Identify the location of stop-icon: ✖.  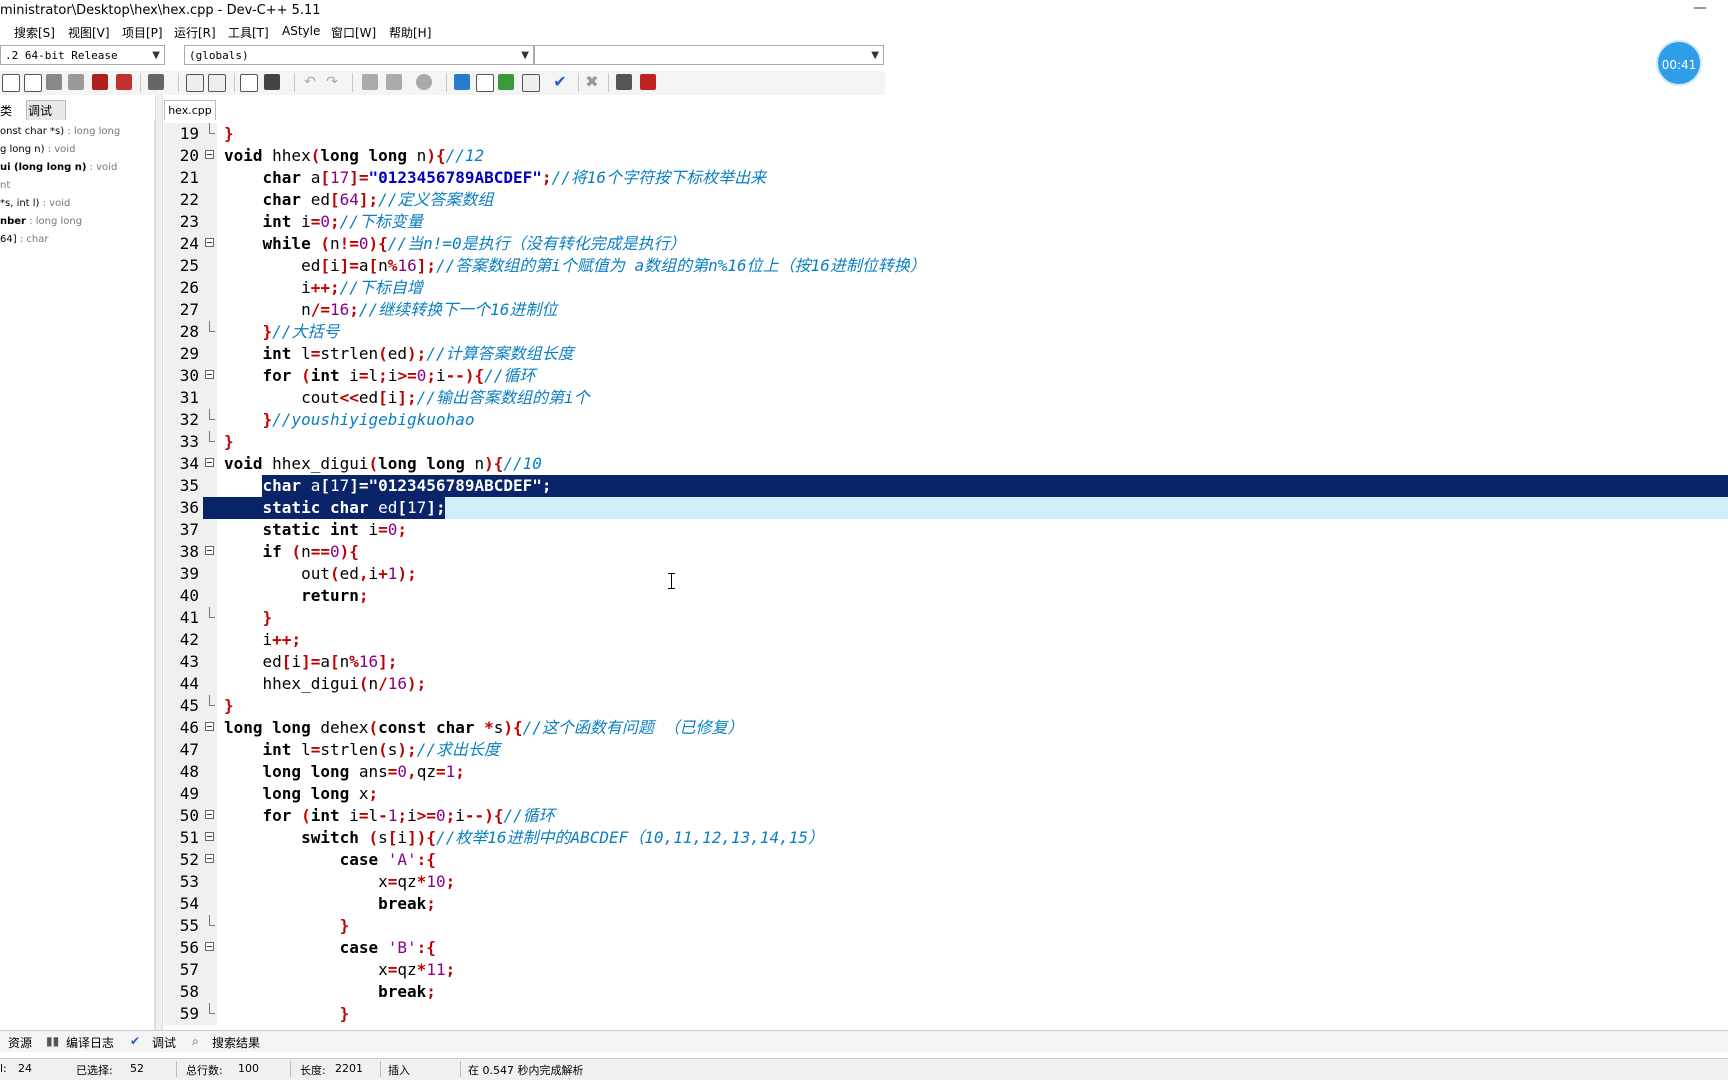
(592, 82).